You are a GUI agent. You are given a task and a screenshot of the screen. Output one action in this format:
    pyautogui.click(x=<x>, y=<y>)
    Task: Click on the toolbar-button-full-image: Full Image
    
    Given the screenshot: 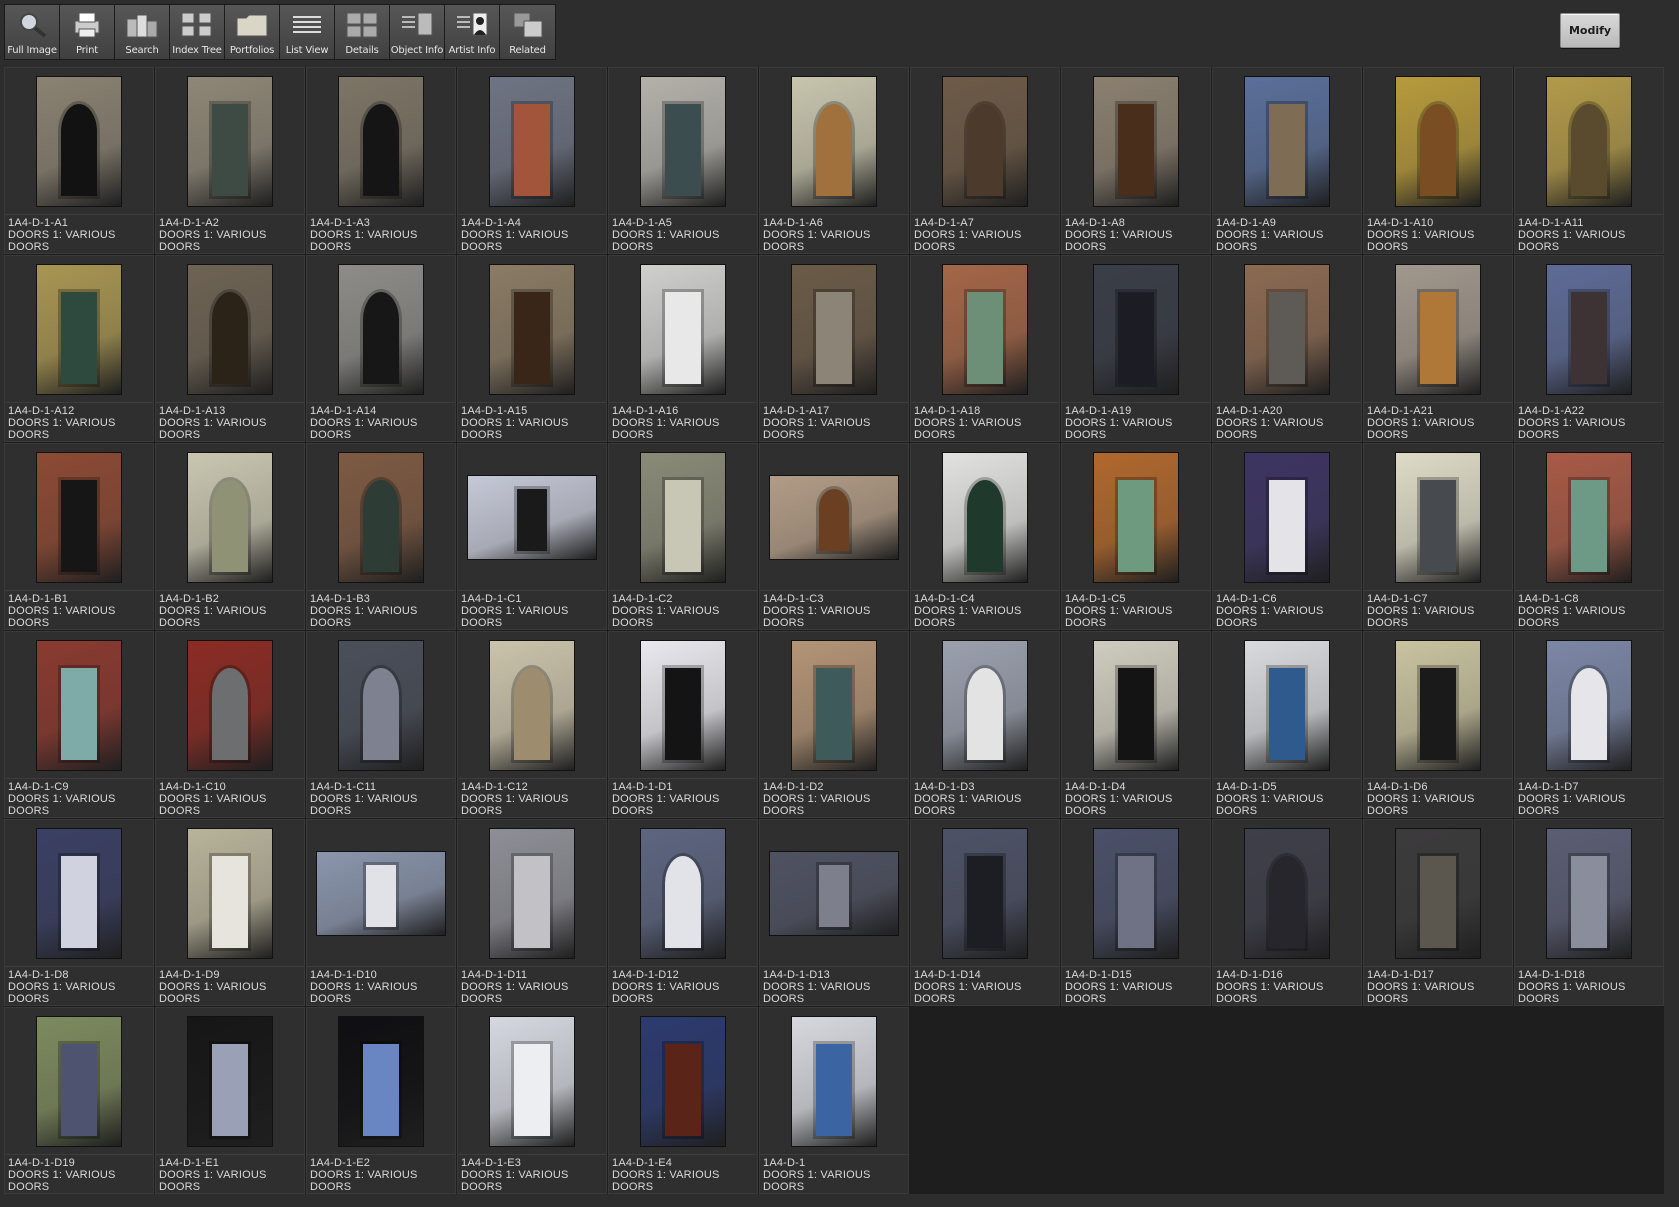 What is the action you would take?
    pyautogui.click(x=32, y=32)
    